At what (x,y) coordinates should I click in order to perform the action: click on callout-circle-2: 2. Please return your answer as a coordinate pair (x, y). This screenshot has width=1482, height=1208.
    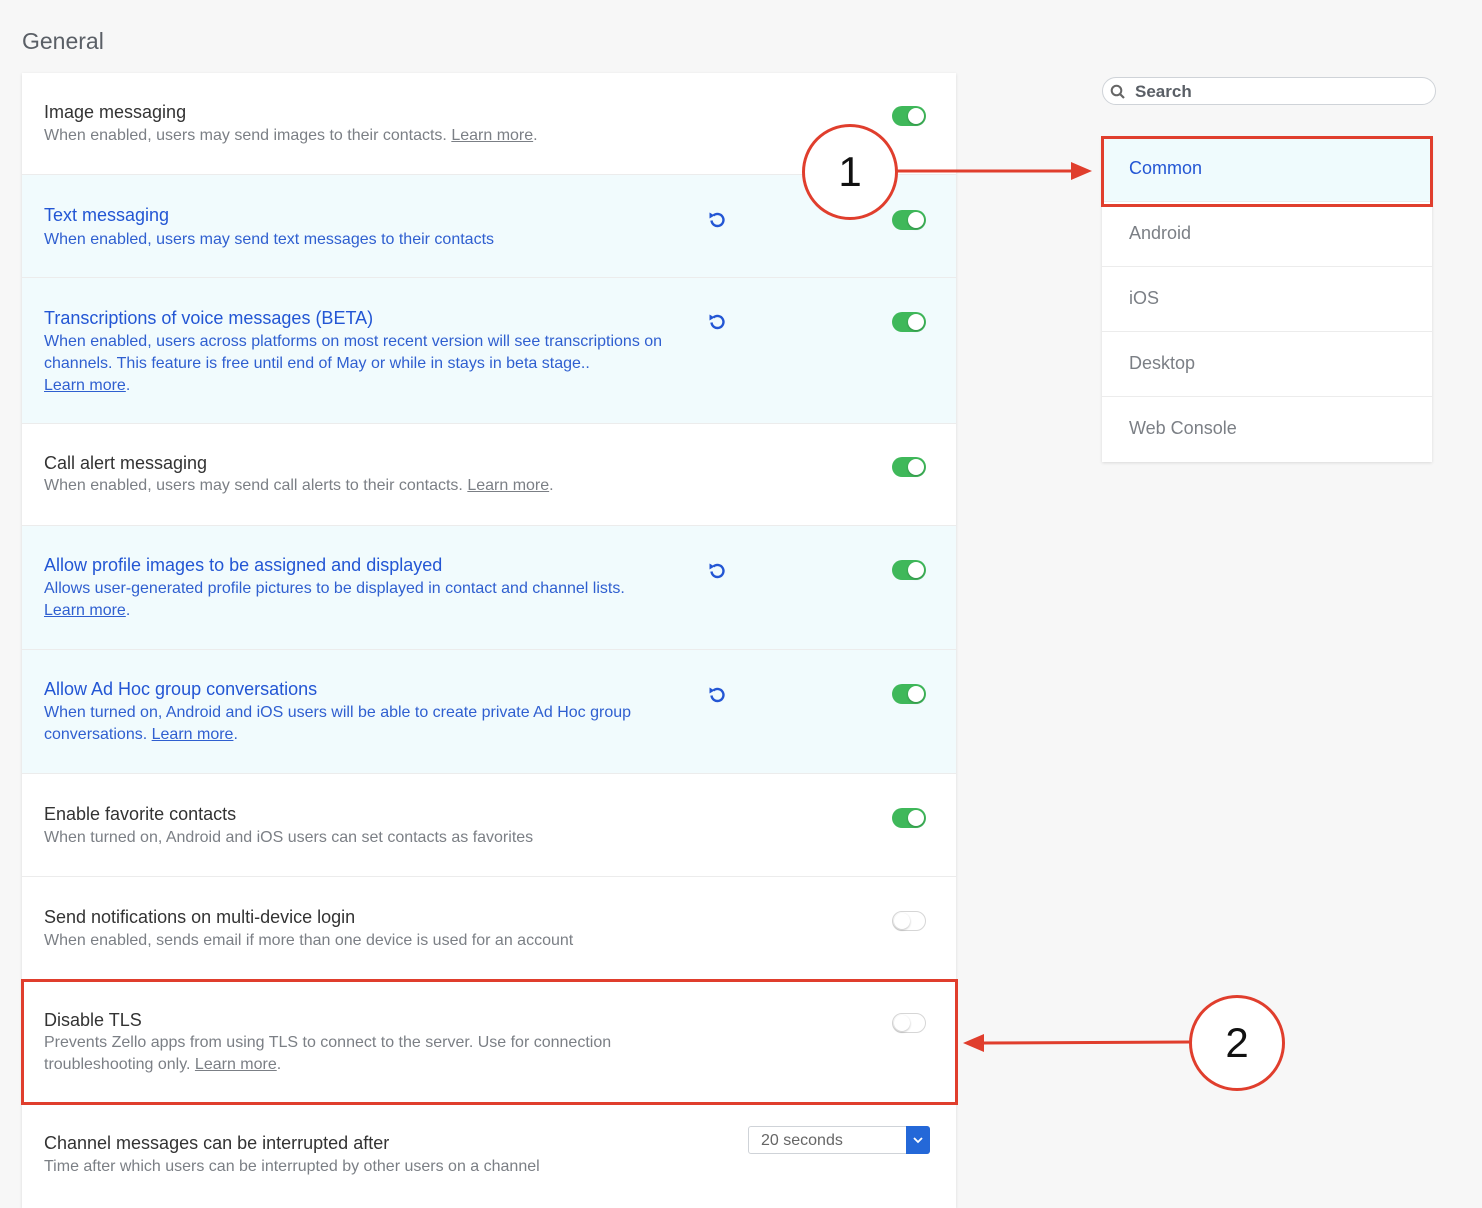
    Looking at the image, I should click on (1237, 1043).